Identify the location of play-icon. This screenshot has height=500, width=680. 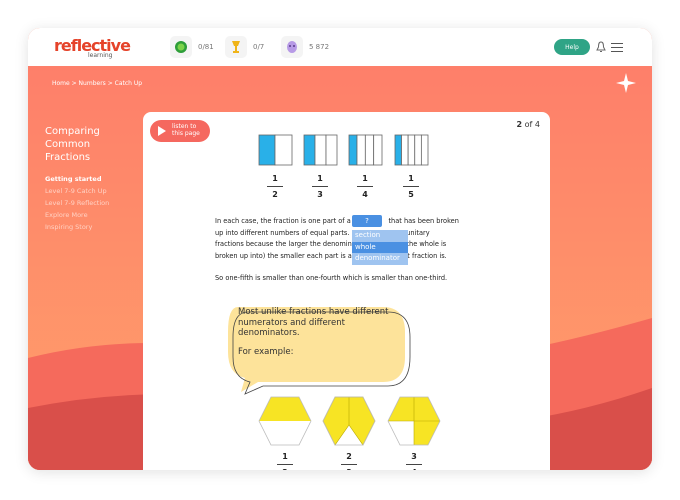
(162, 131).